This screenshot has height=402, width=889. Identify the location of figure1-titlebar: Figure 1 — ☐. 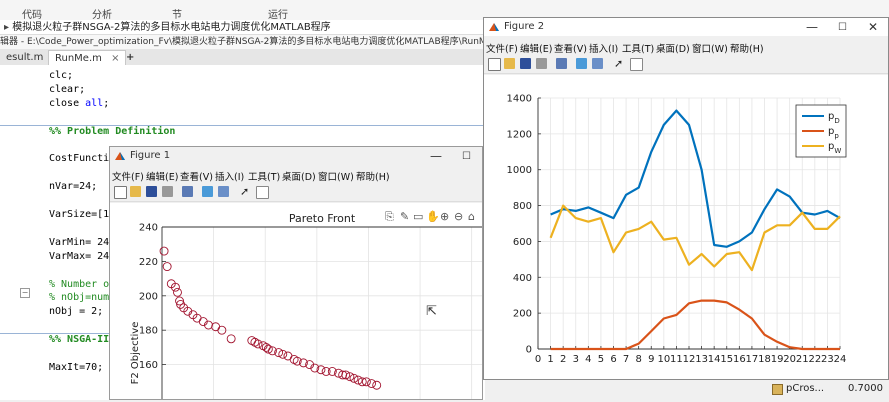
(296, 156).